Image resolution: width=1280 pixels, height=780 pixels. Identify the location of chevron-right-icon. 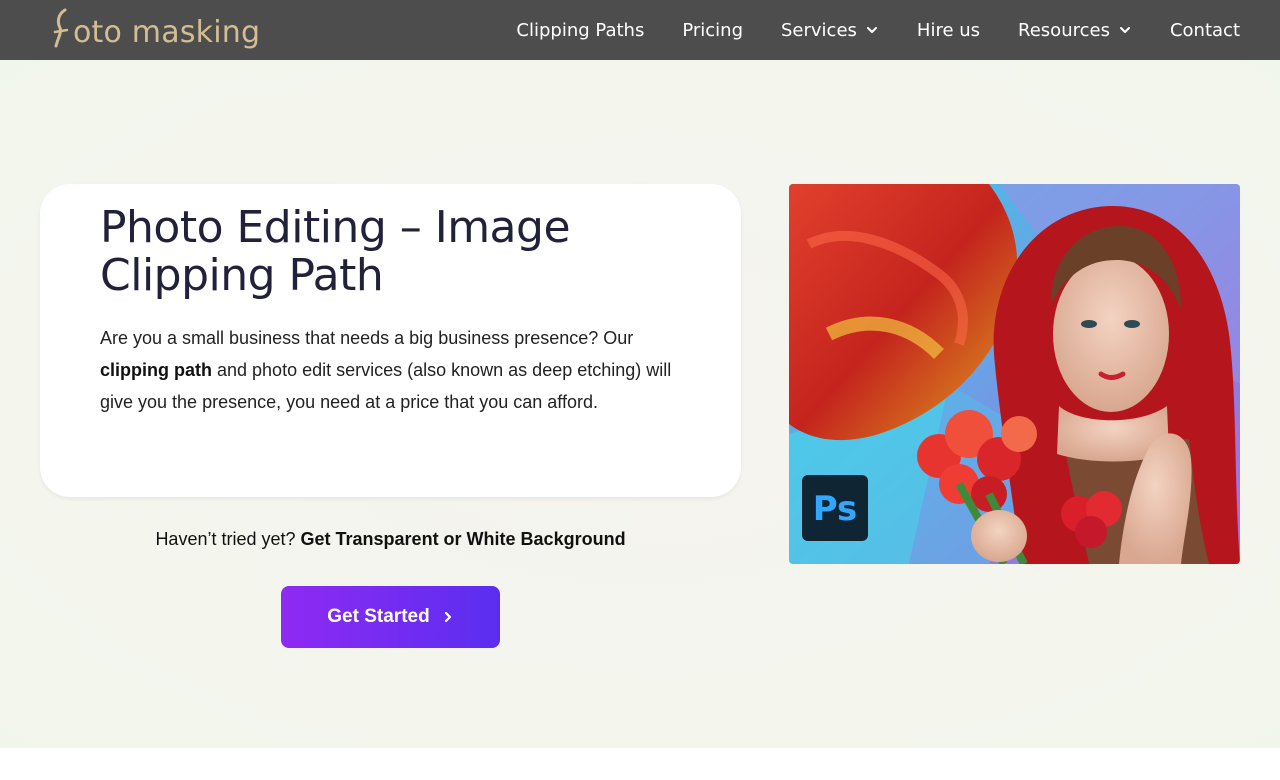
(447, 617).